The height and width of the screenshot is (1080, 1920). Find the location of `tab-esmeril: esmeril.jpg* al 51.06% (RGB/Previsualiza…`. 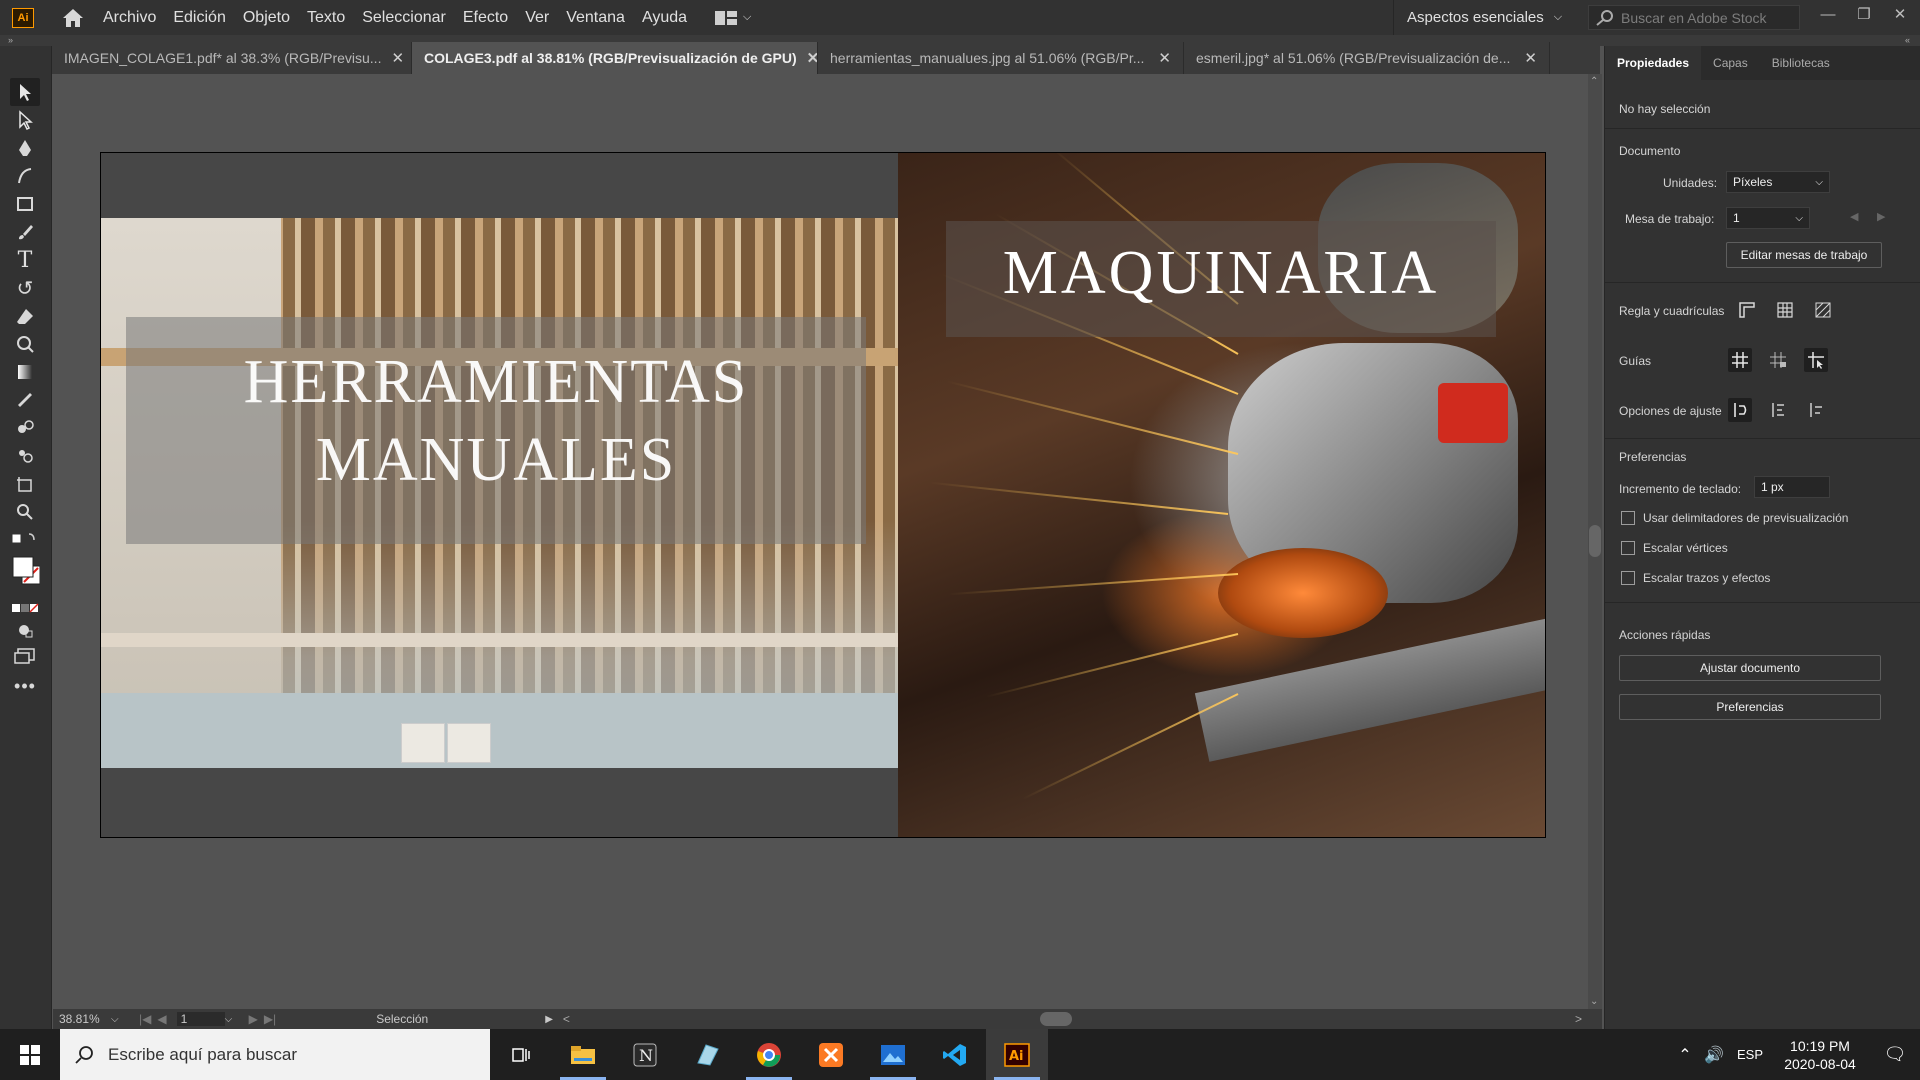

tab-esmeril: esmeril.jpg* al 51.06% (RGB/Previsualiza… is located at coordinates (1367, 58).